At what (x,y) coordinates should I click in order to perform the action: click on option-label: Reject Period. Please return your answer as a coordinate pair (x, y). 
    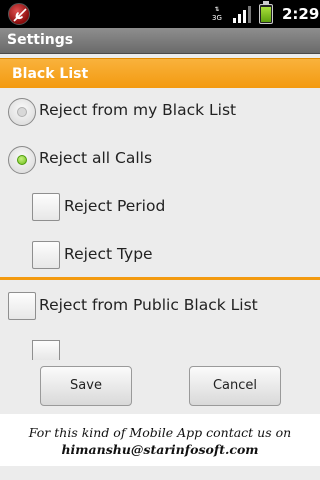
    Looking at the image, I should click on (115, 206).